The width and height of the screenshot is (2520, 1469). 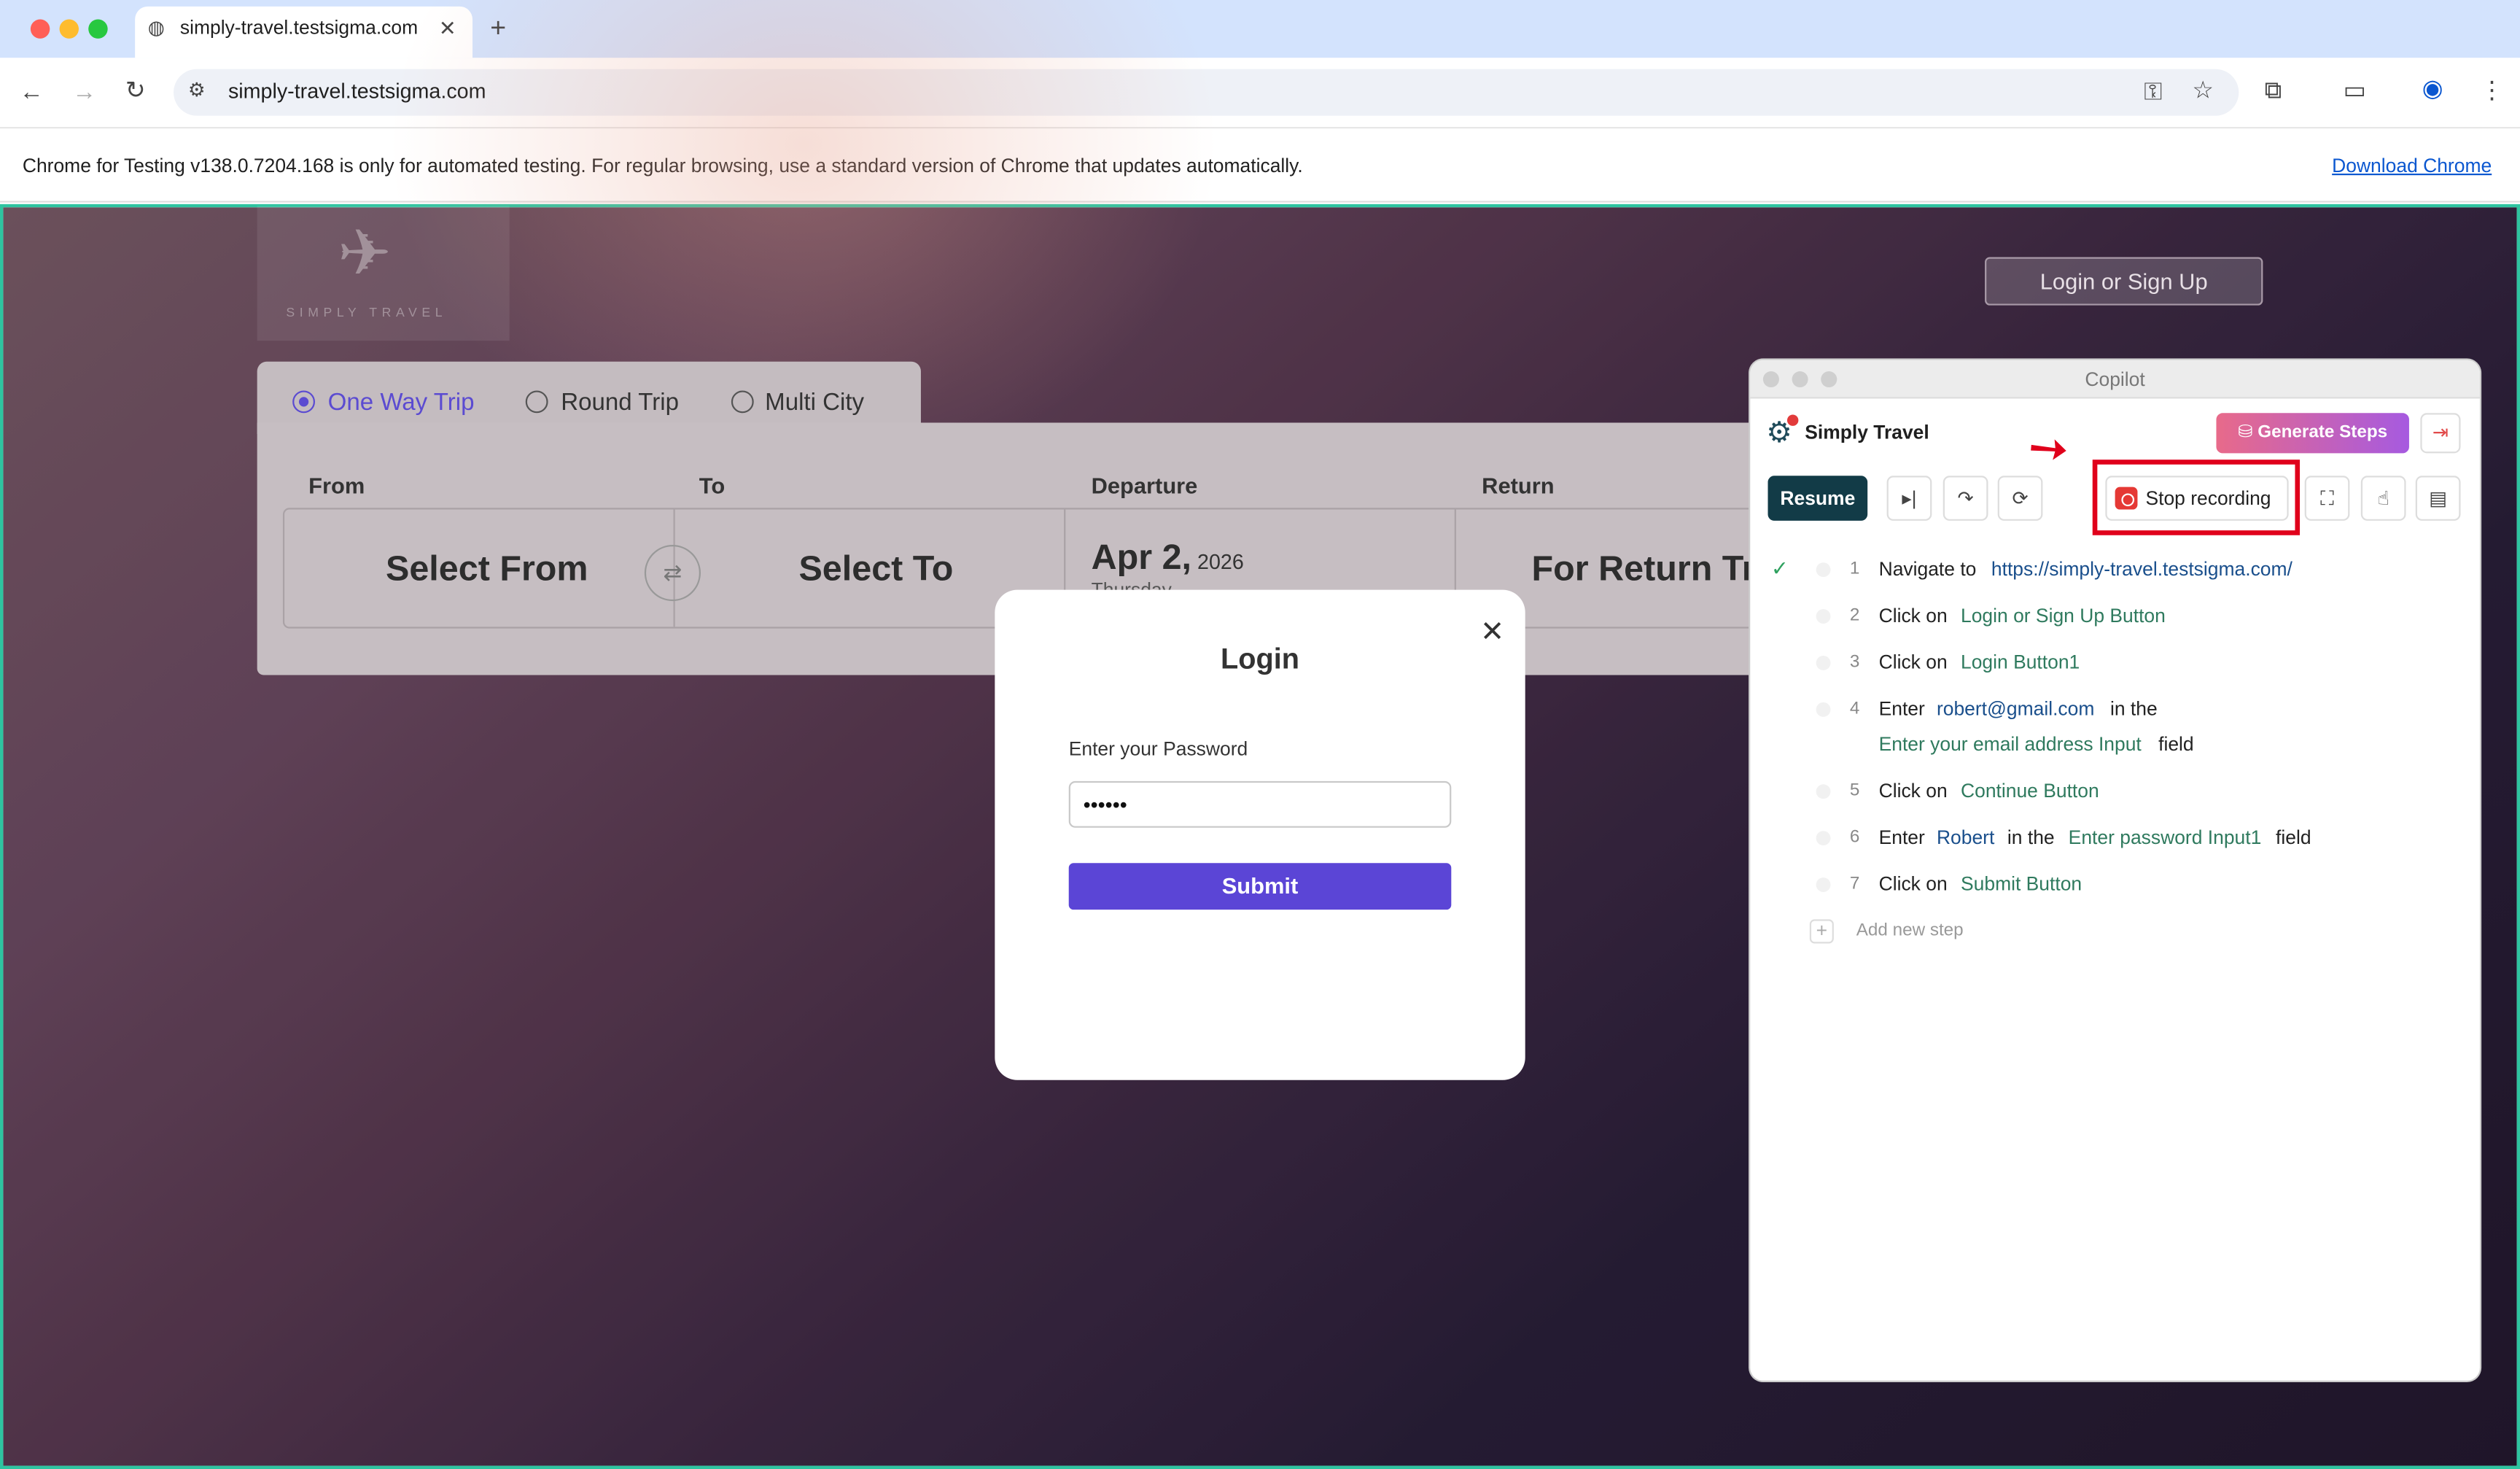 What do you see at coordinates (2355, 91) in the screenshot?
I see `media-icon: ▭` at bounding box center [2355, 91].